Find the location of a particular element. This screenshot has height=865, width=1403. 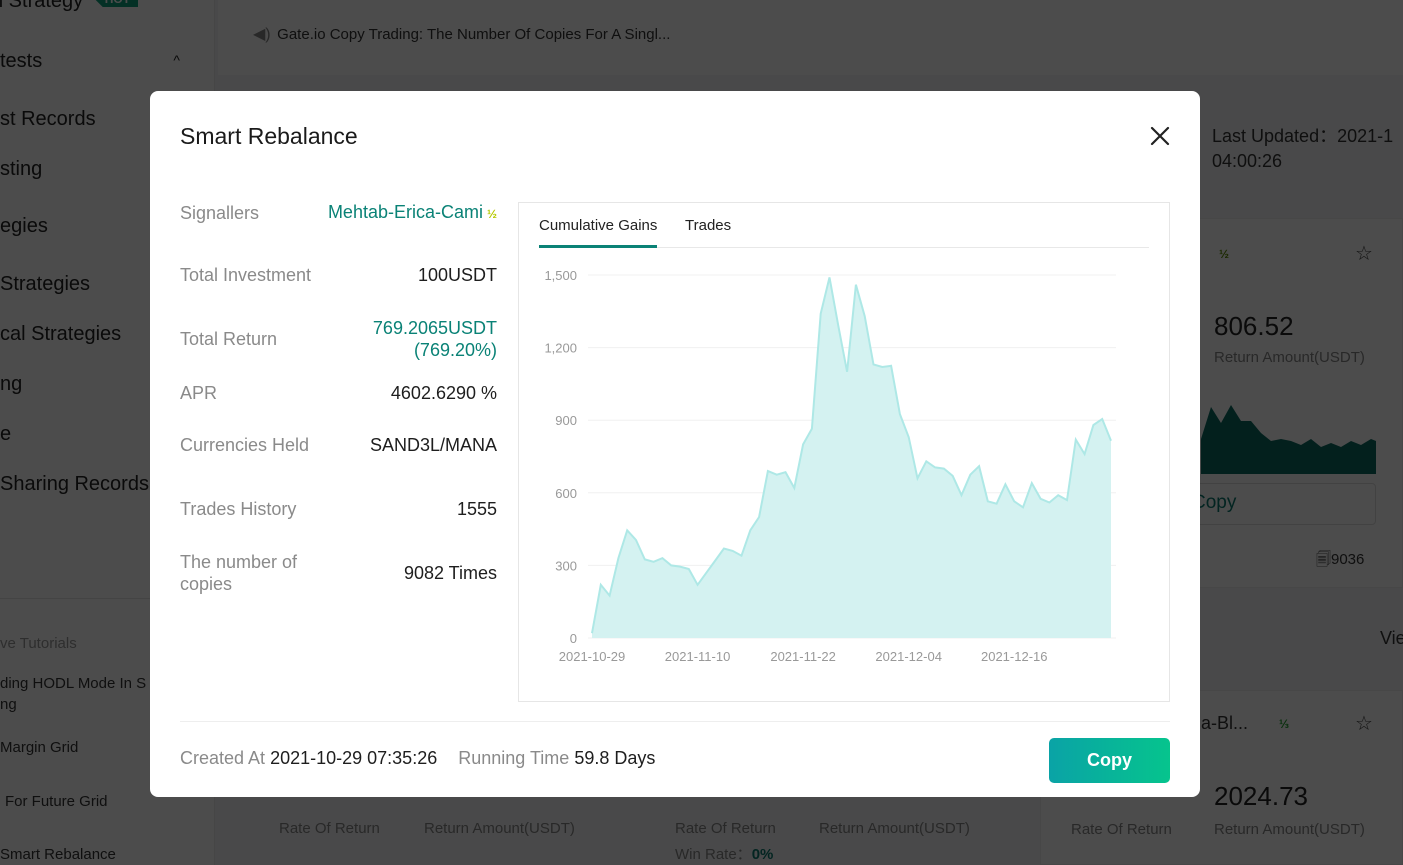

info-label: Total Investment is located at coordinates (246, 275).